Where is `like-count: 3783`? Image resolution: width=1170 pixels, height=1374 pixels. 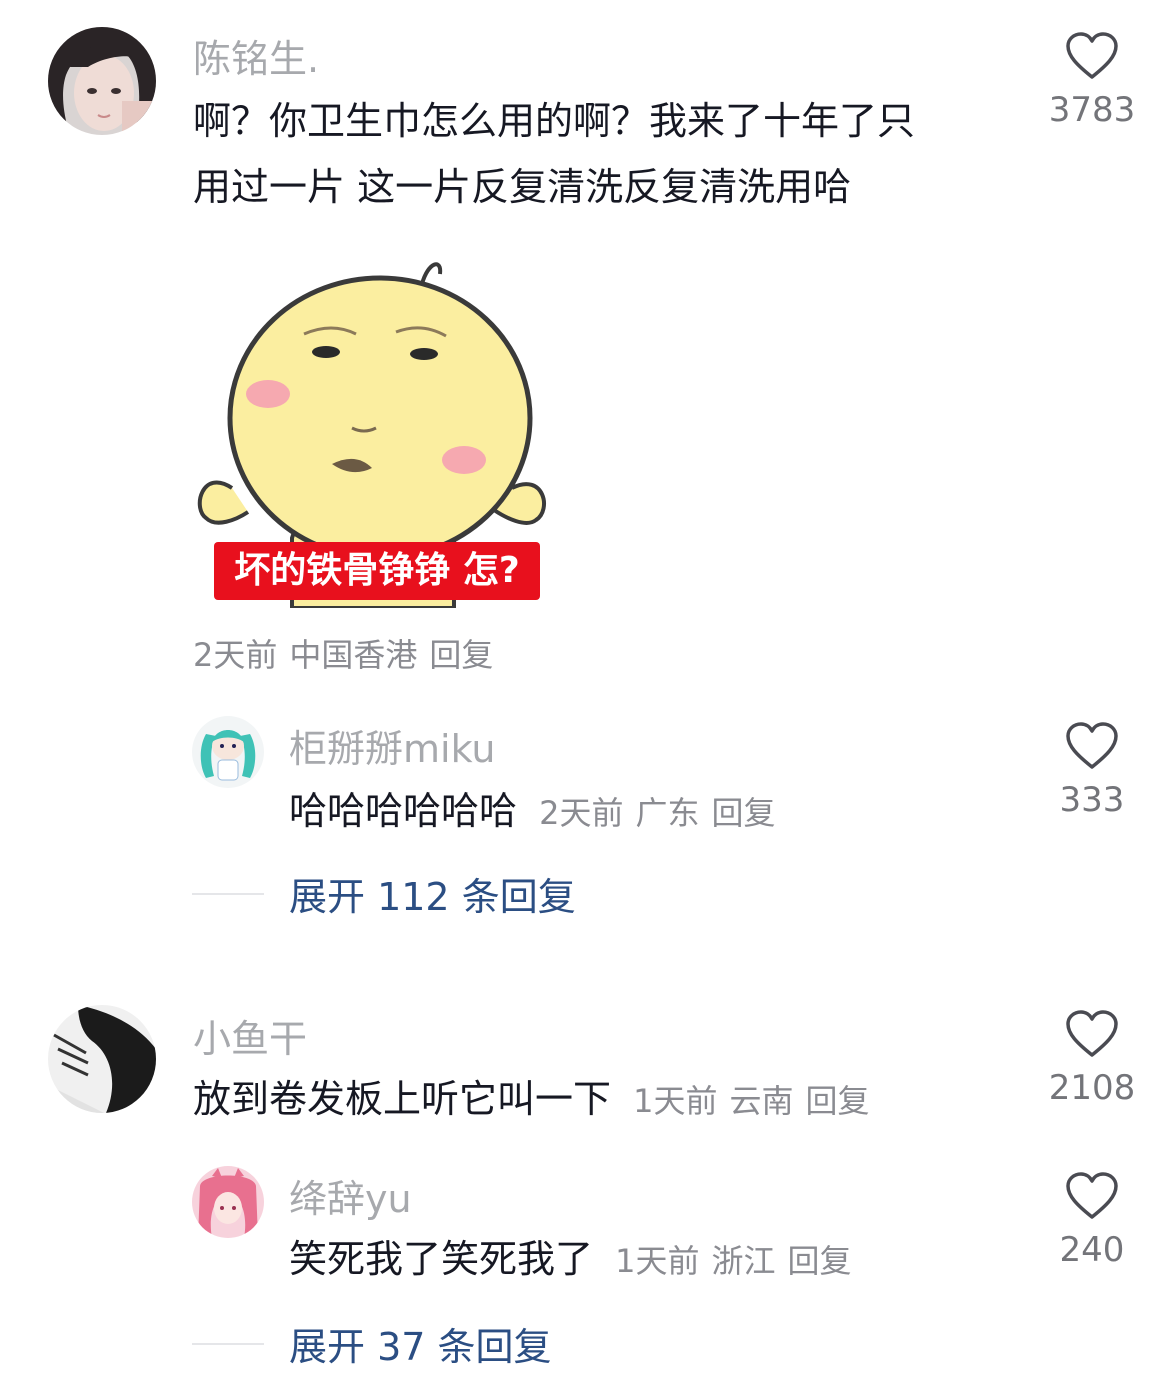 like-count: 3783 is located at coordinates (1092, 110).